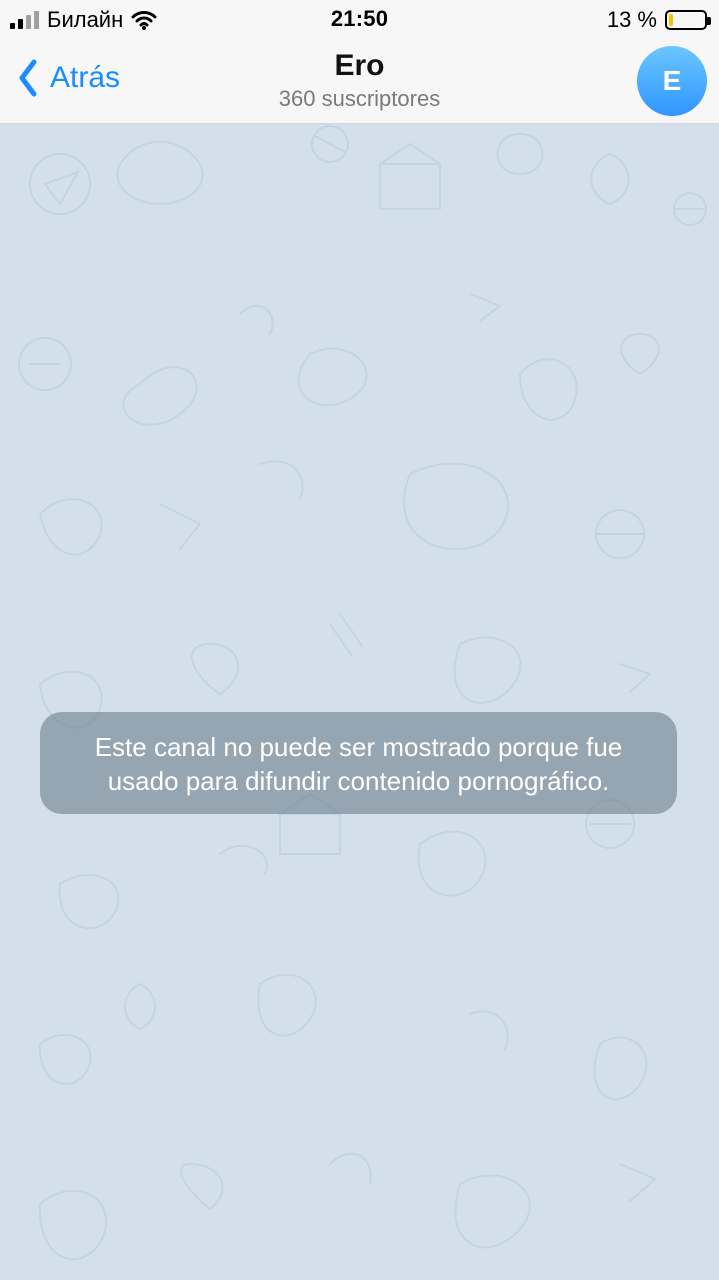 This screenshot has height=1280, width=719. I want to click on battery-level, so click(671, 20).